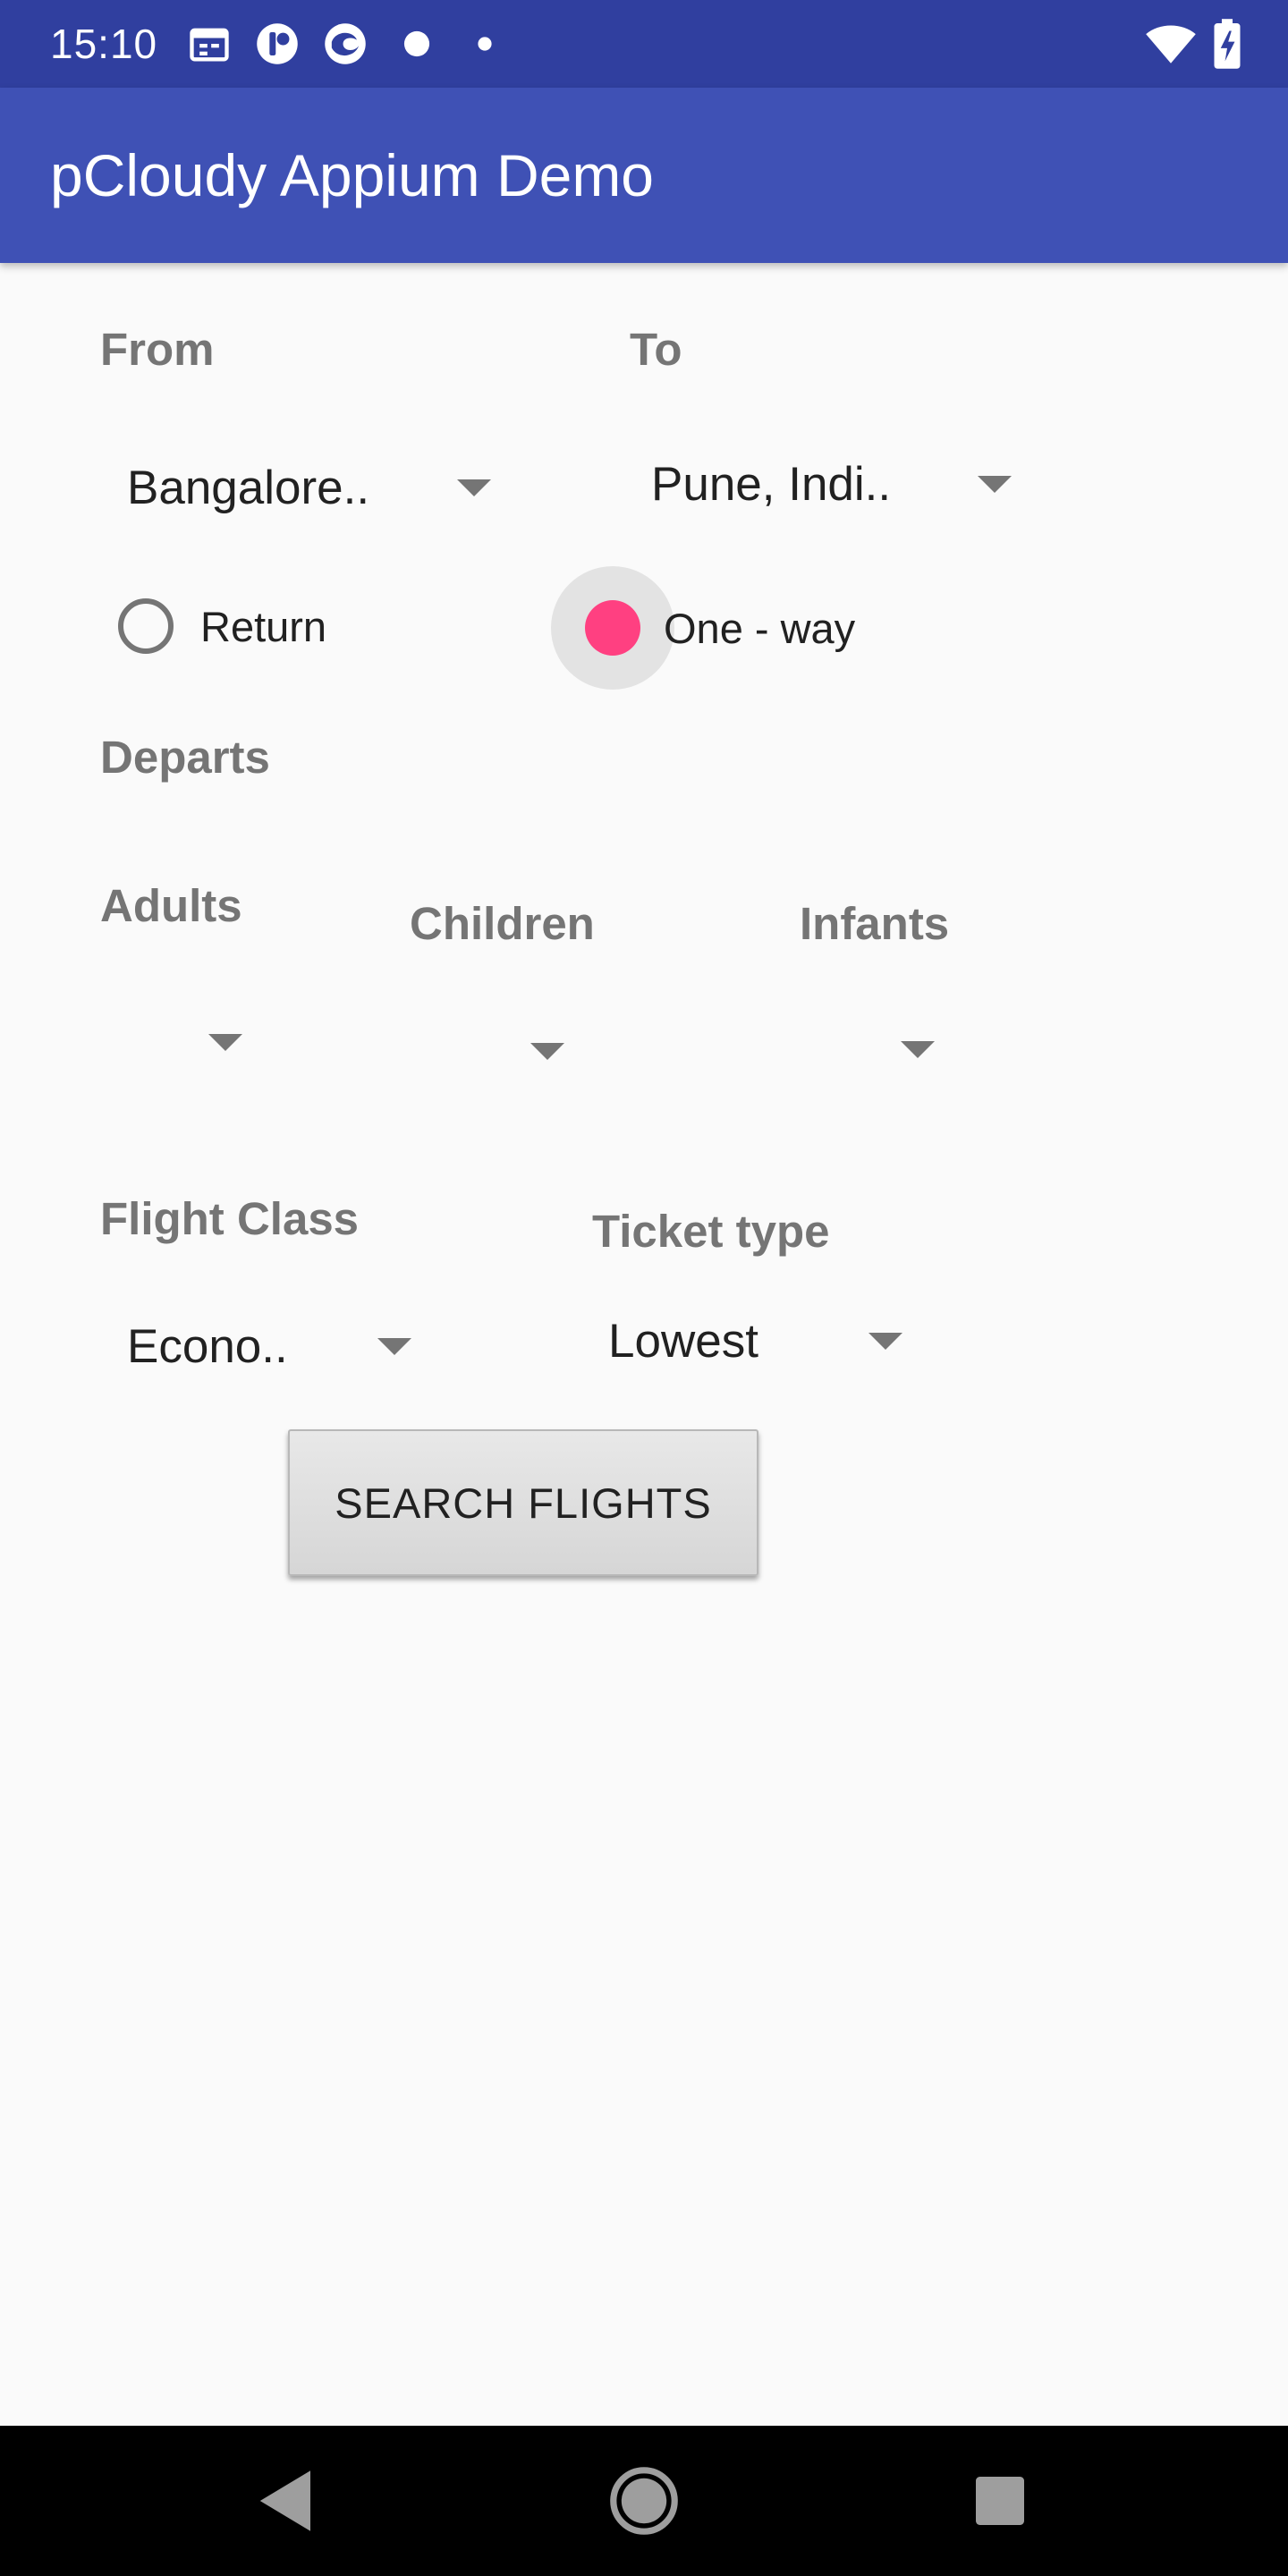  What do you see at coordinates (185, 757) in the screenshot?
I see `departs-label: Departs` at bounding box center [185, 757].